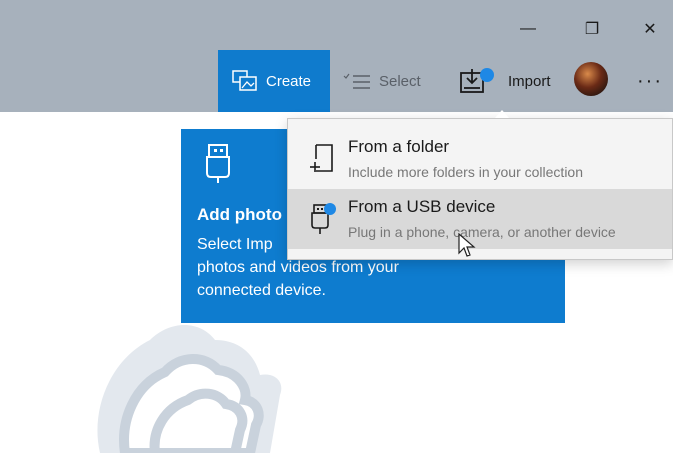 The width and height of the screenshot is (673, 453). I want to click on card-line: connected device., so click(261, 290).